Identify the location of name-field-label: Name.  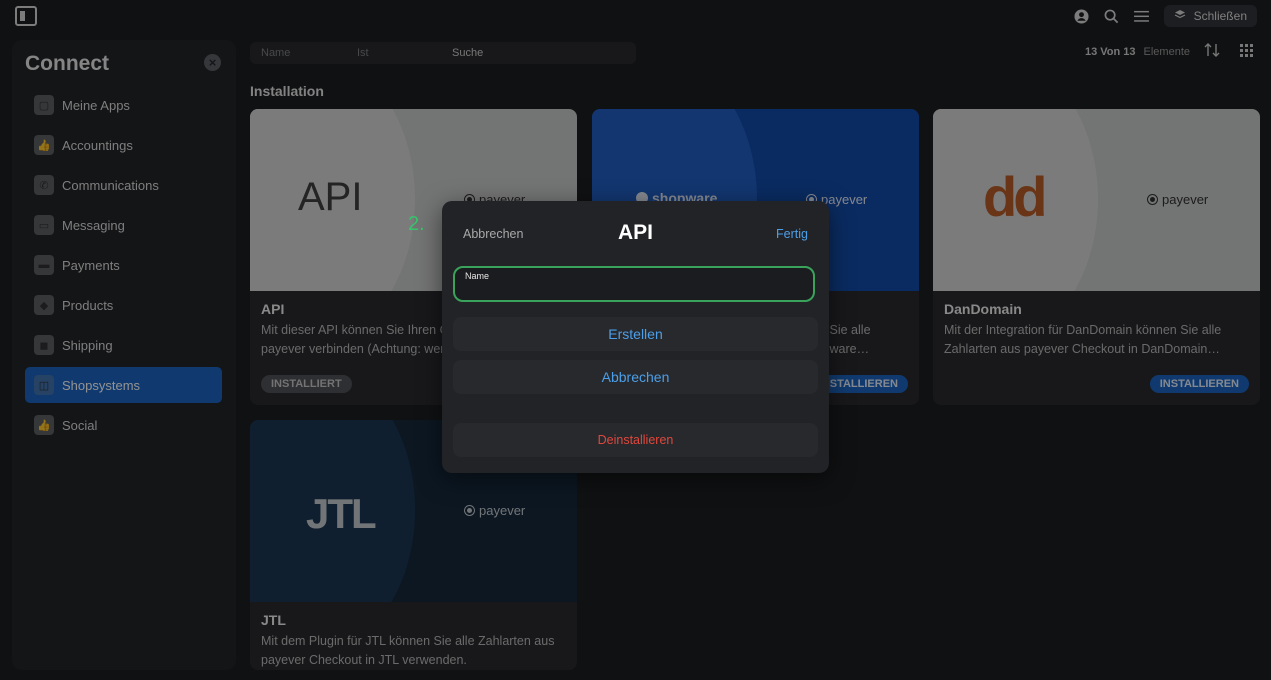
(477, 276).